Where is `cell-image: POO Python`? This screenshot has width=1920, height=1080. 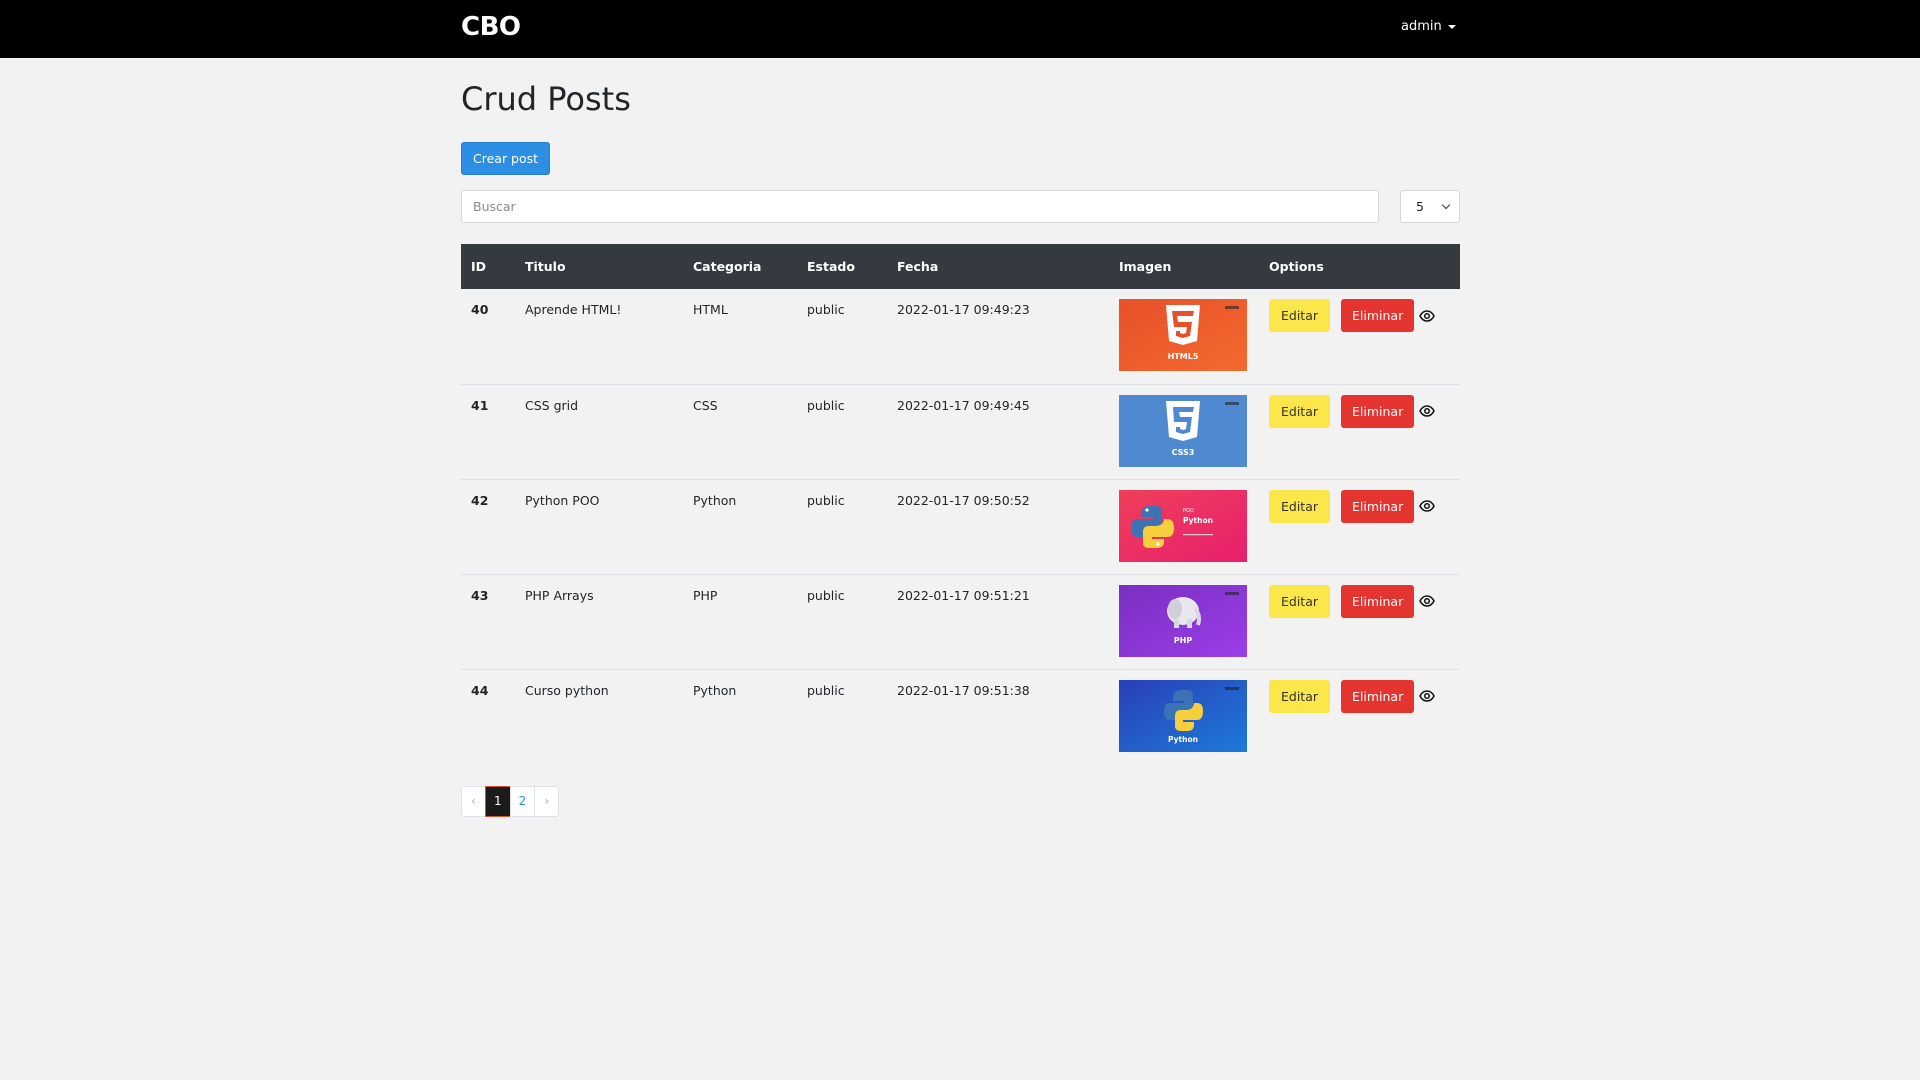 cell-image: POO Python is located at coordinates (1184, 526).